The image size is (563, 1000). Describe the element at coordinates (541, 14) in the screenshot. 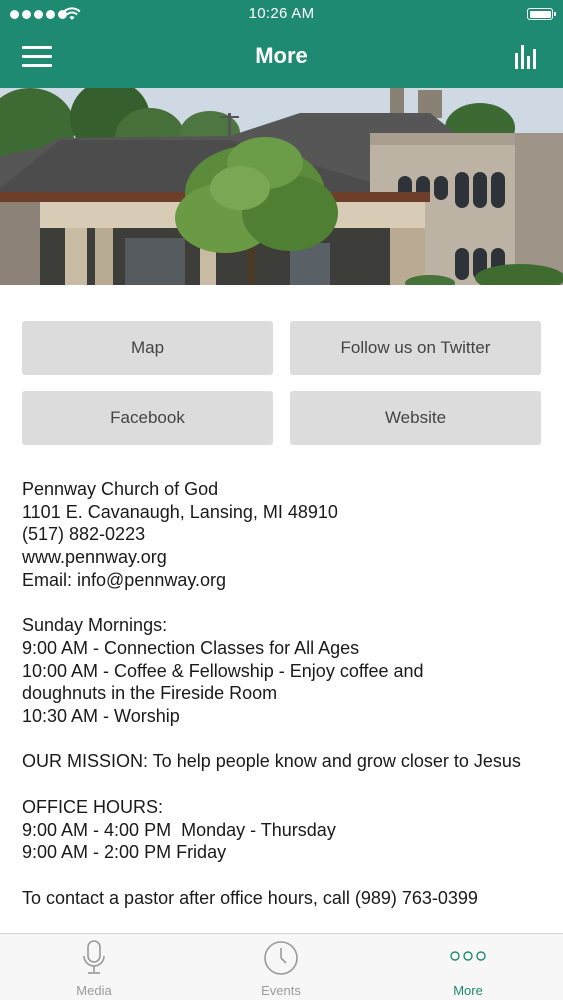

I see `battery-icon` at that location.